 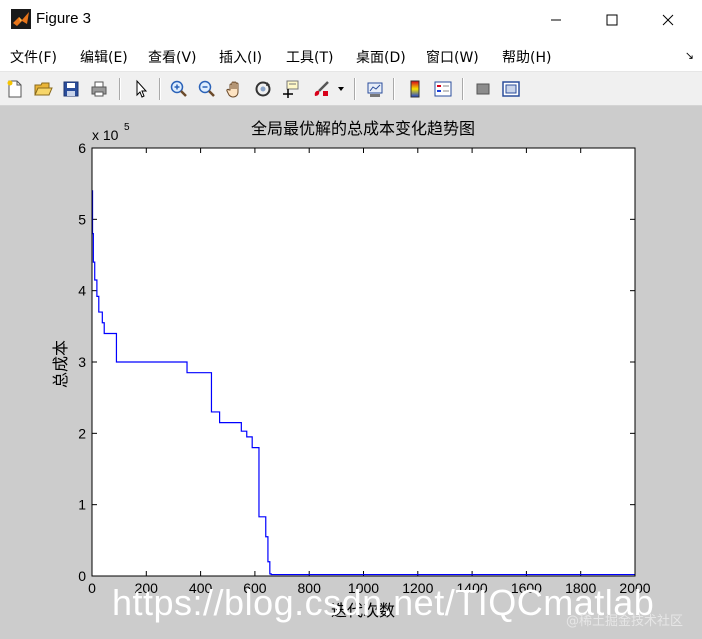 I want to click on minimize-icon, so click(x=556, y=20).